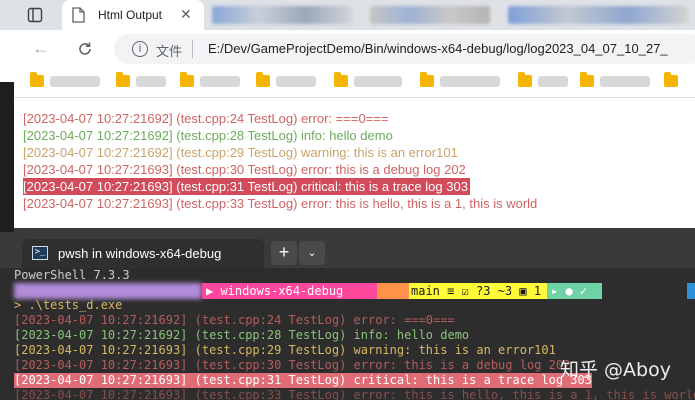 The height and width of the screenshot is (400, 695). I want to click on prompt-git-segment: main ≡ ☑ ?3 ~3 ▣ 1, so click(462, 291).